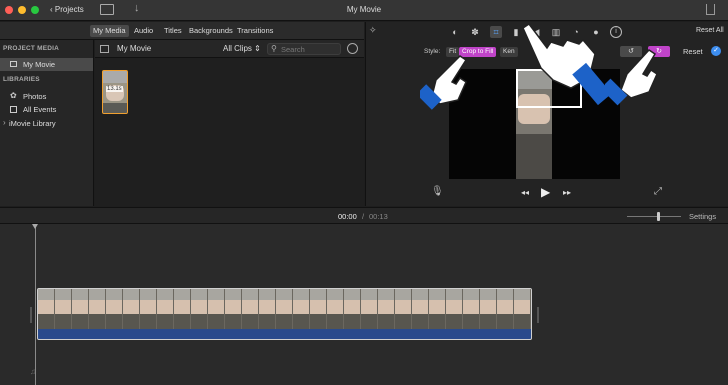  What do you see at coordinates (716, 51) in the screenshot?
I see `apply-checkmark-icon: ✓` at bounding box center [716, 51].